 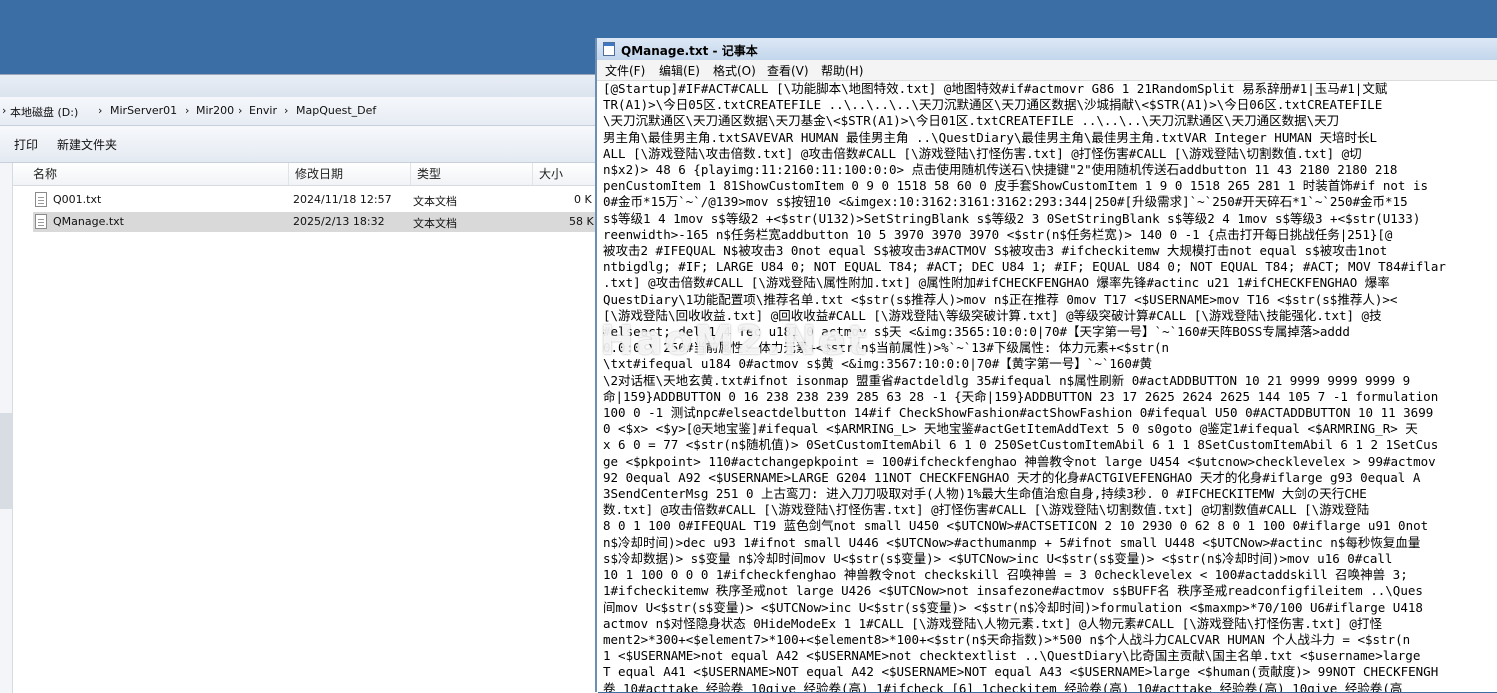 I want to click on file-size: 0 K, so click(x=583, y=199).